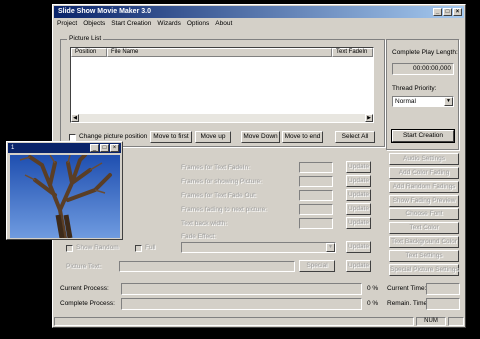 The width and height of the screenshot is (480, 339). Describe the element at coordinates (213, 137) in the screenshot. I see `move-up-button: Move up` at that location.